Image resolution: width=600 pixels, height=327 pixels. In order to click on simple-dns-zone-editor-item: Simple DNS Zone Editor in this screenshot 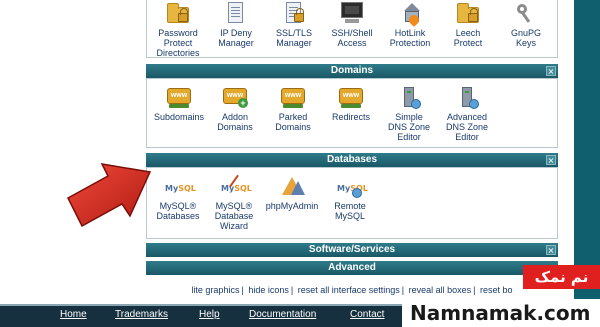, I will do `click(409, 113)`.